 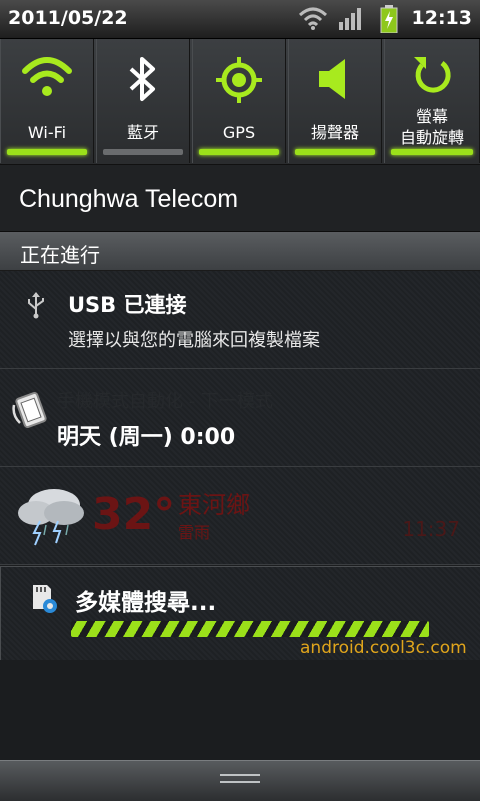 I want to click on toggle-wifi: Wi-Fi, so click(x=47, y=101).